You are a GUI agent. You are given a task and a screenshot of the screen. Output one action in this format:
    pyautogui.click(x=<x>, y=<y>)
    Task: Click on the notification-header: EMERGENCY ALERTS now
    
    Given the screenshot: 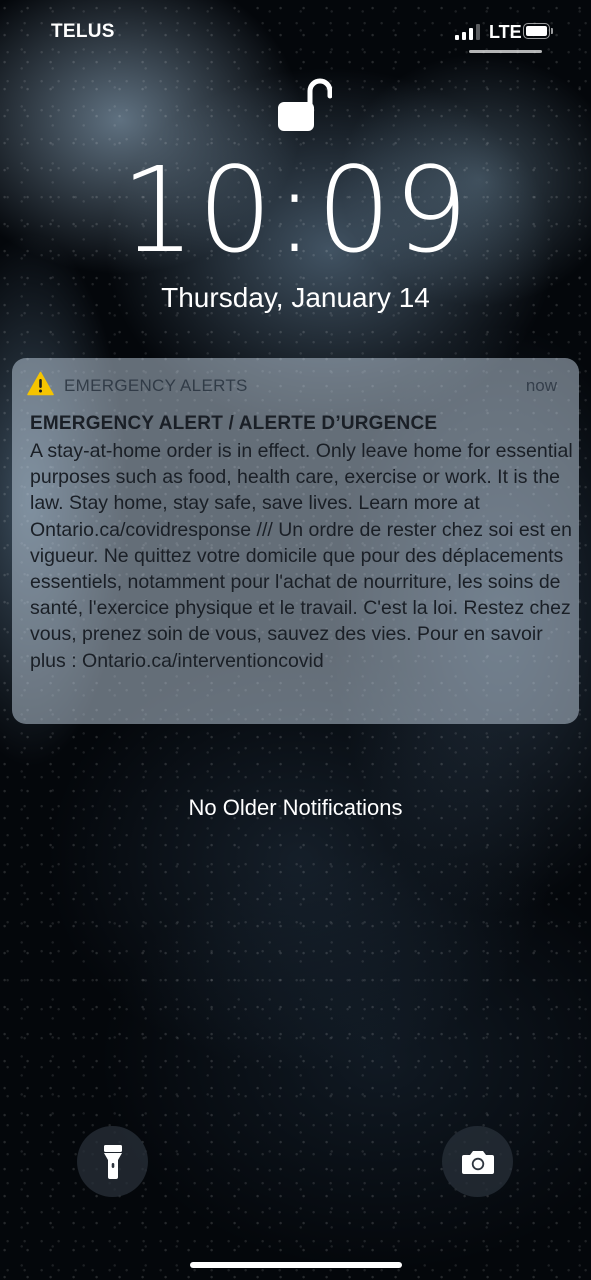 What is the action you would take?
    pyautogui.click(x=295, y=385)
    